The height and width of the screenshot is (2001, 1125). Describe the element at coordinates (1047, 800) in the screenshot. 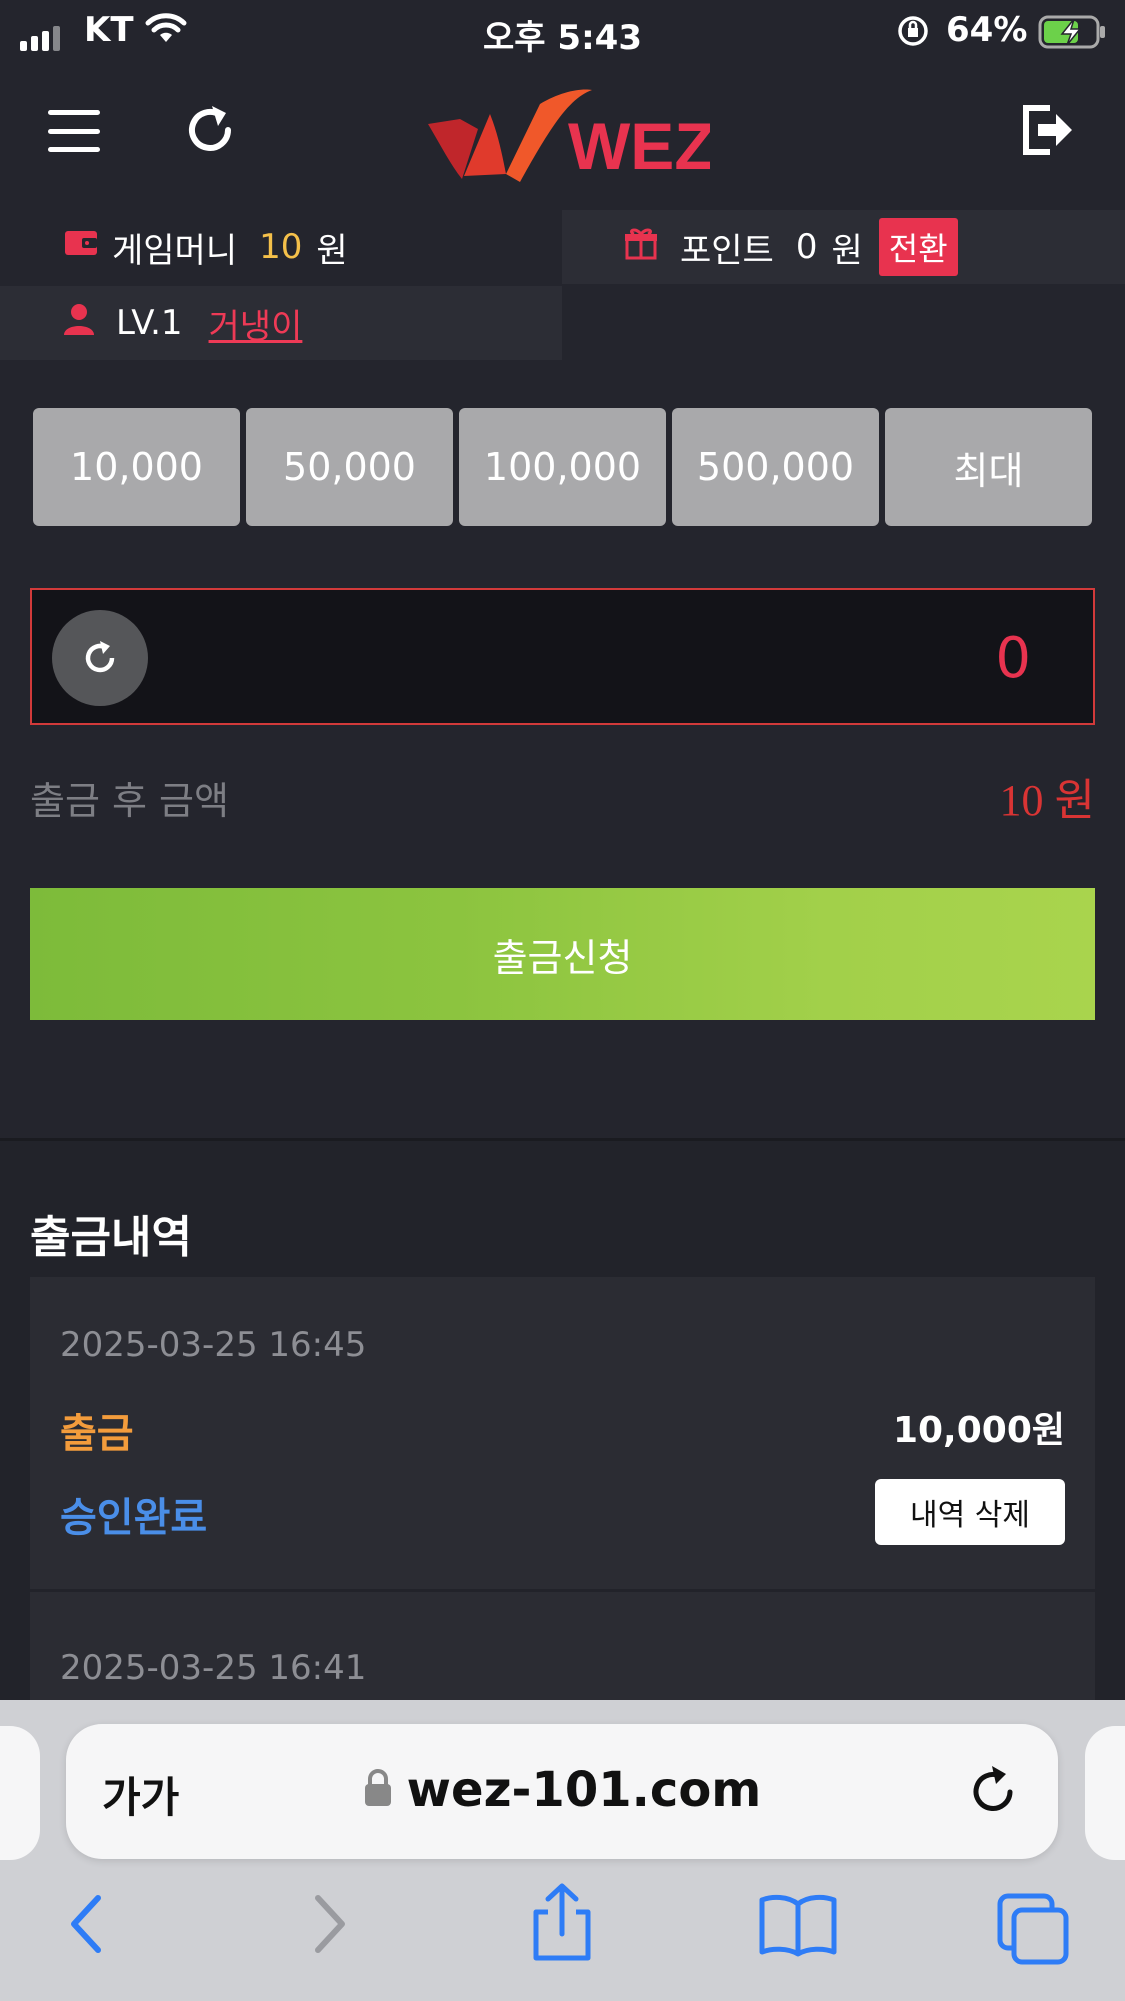

I see `after-withdraw-value: 10 원` at that location.